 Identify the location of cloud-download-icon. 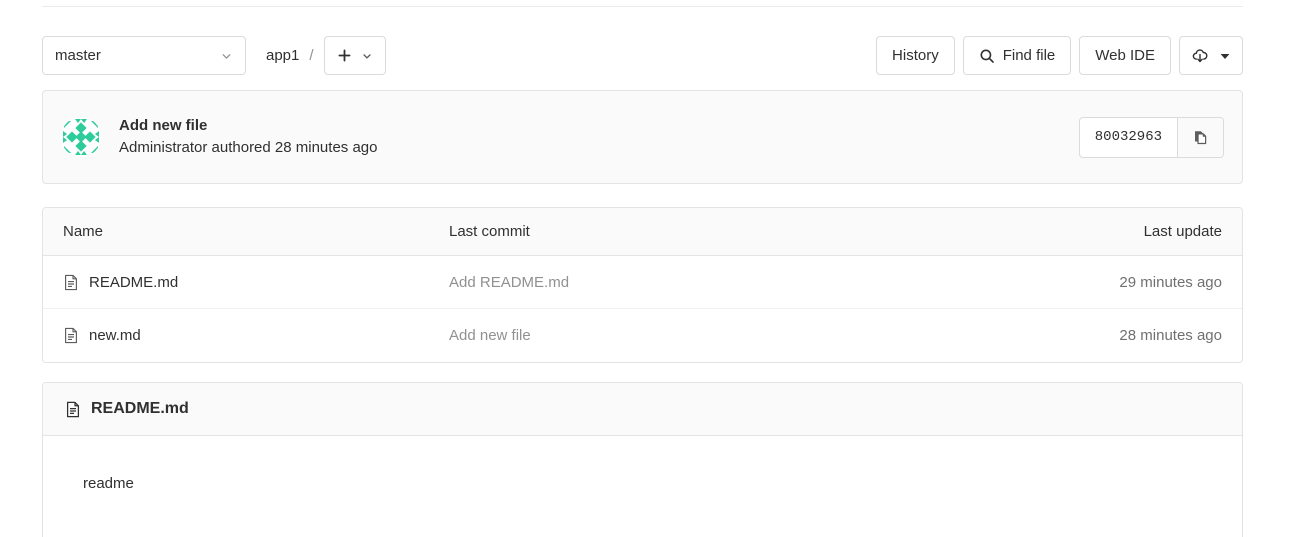
(1200, 56).